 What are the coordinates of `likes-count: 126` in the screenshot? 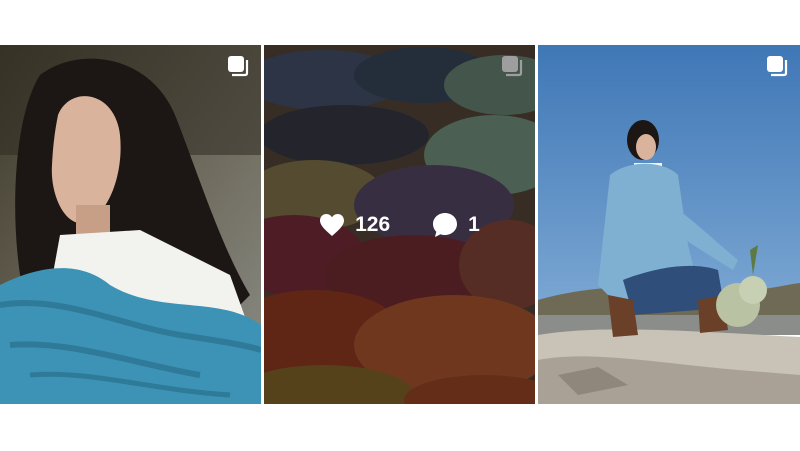 It's located at (373, 224).